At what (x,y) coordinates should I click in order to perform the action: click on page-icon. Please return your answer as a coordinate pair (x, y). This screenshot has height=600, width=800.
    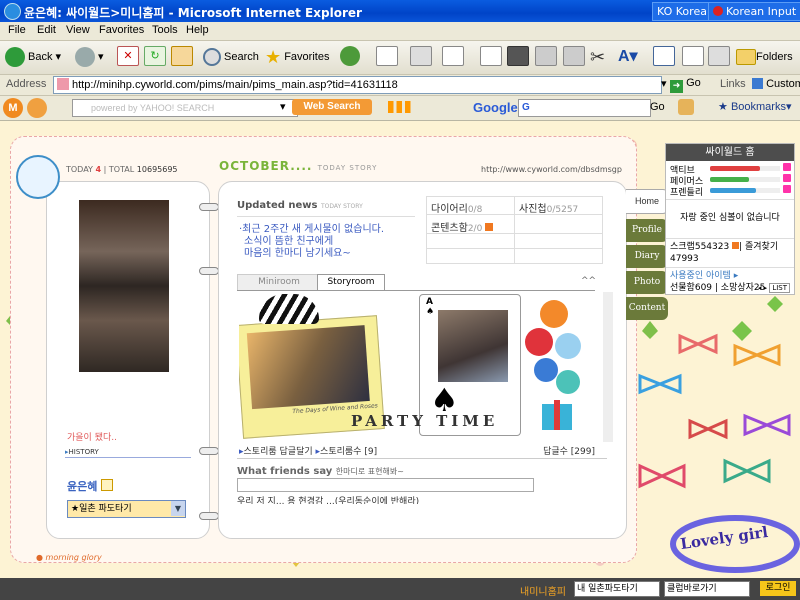
    Looking at the image, I should click on (693, 56).